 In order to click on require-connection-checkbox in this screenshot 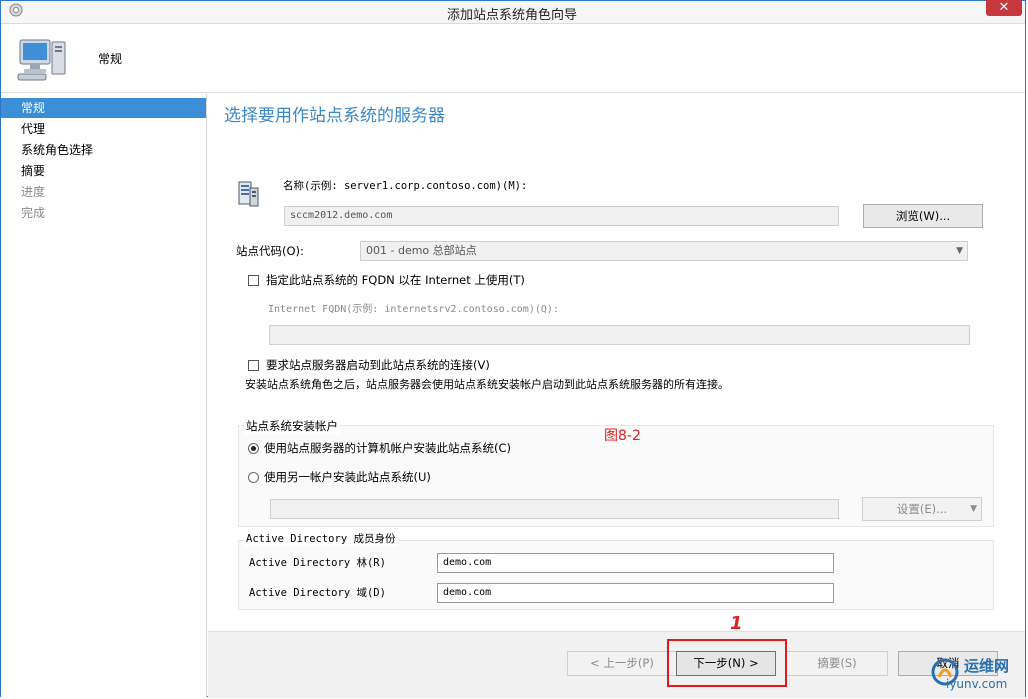, I will do `click(253, 365)`.